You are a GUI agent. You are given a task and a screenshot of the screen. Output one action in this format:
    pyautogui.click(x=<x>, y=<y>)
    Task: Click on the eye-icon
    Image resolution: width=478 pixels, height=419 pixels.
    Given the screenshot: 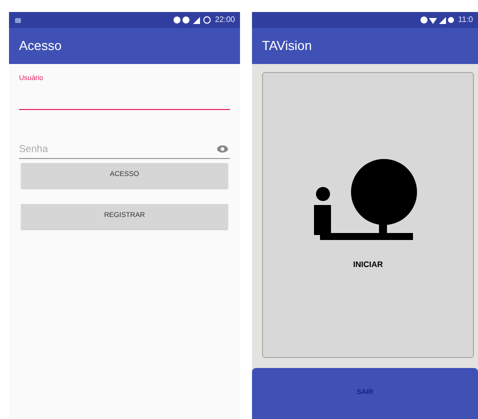 What is the action you would take?
    pyautogui.click(x=222, y=149)
    